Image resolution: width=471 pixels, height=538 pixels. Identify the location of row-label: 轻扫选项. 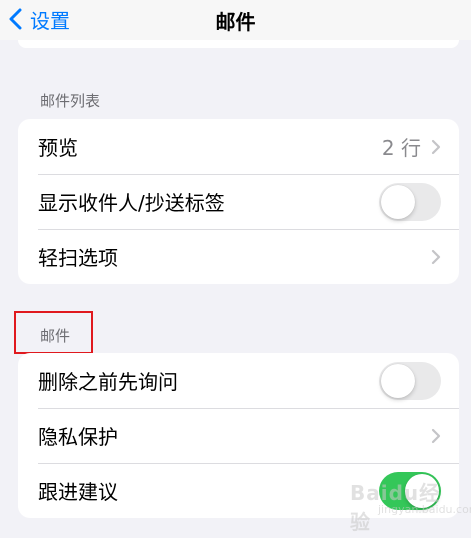
(78, 258).